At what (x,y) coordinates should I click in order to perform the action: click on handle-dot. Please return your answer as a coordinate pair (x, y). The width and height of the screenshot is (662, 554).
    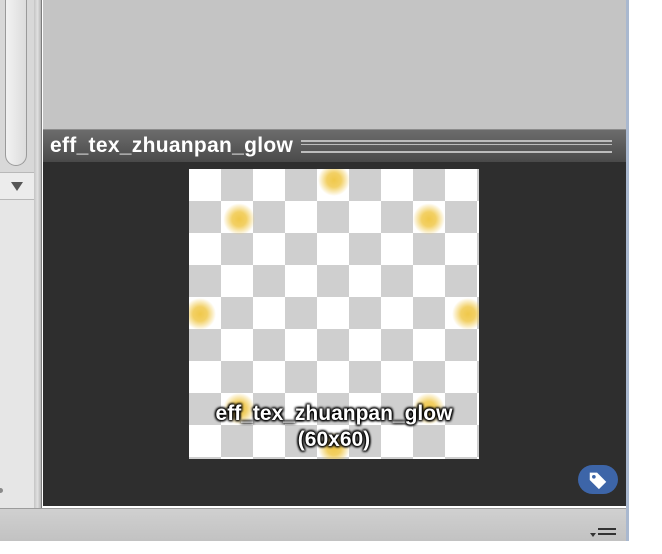
    Looking at the image, I should click on (1, 490).